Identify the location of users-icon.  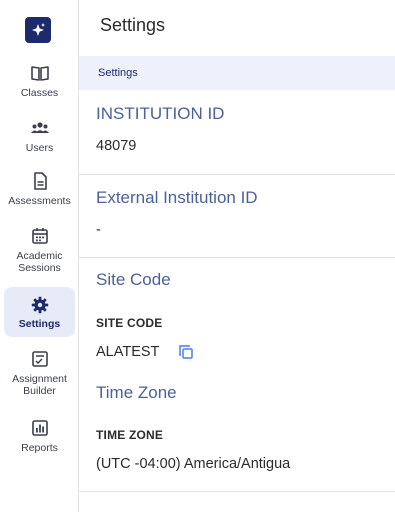
(39, 127).